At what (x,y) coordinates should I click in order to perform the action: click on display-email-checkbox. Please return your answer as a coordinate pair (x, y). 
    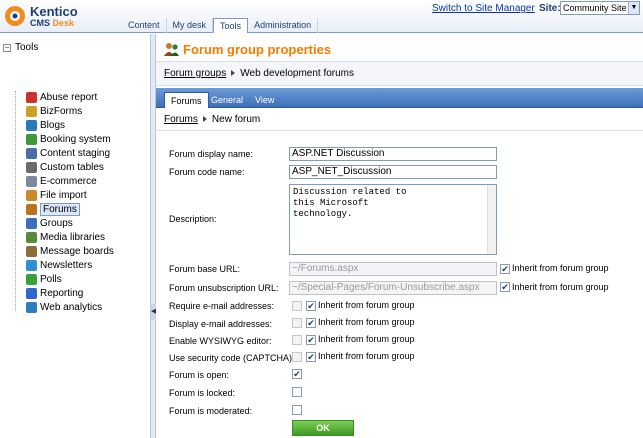
    Looking at the image, I should click on (297, 323).